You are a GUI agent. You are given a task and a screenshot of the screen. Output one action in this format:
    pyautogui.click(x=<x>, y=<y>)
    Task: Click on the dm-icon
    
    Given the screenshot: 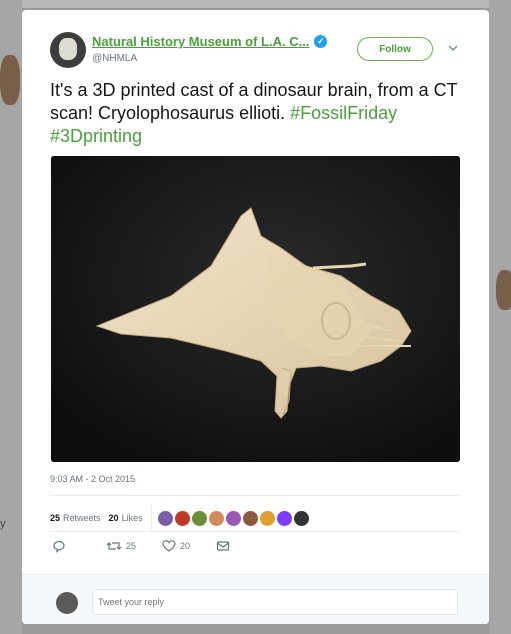 What is the action you would take?
    pyautogui.click(x=223, y=546)
    